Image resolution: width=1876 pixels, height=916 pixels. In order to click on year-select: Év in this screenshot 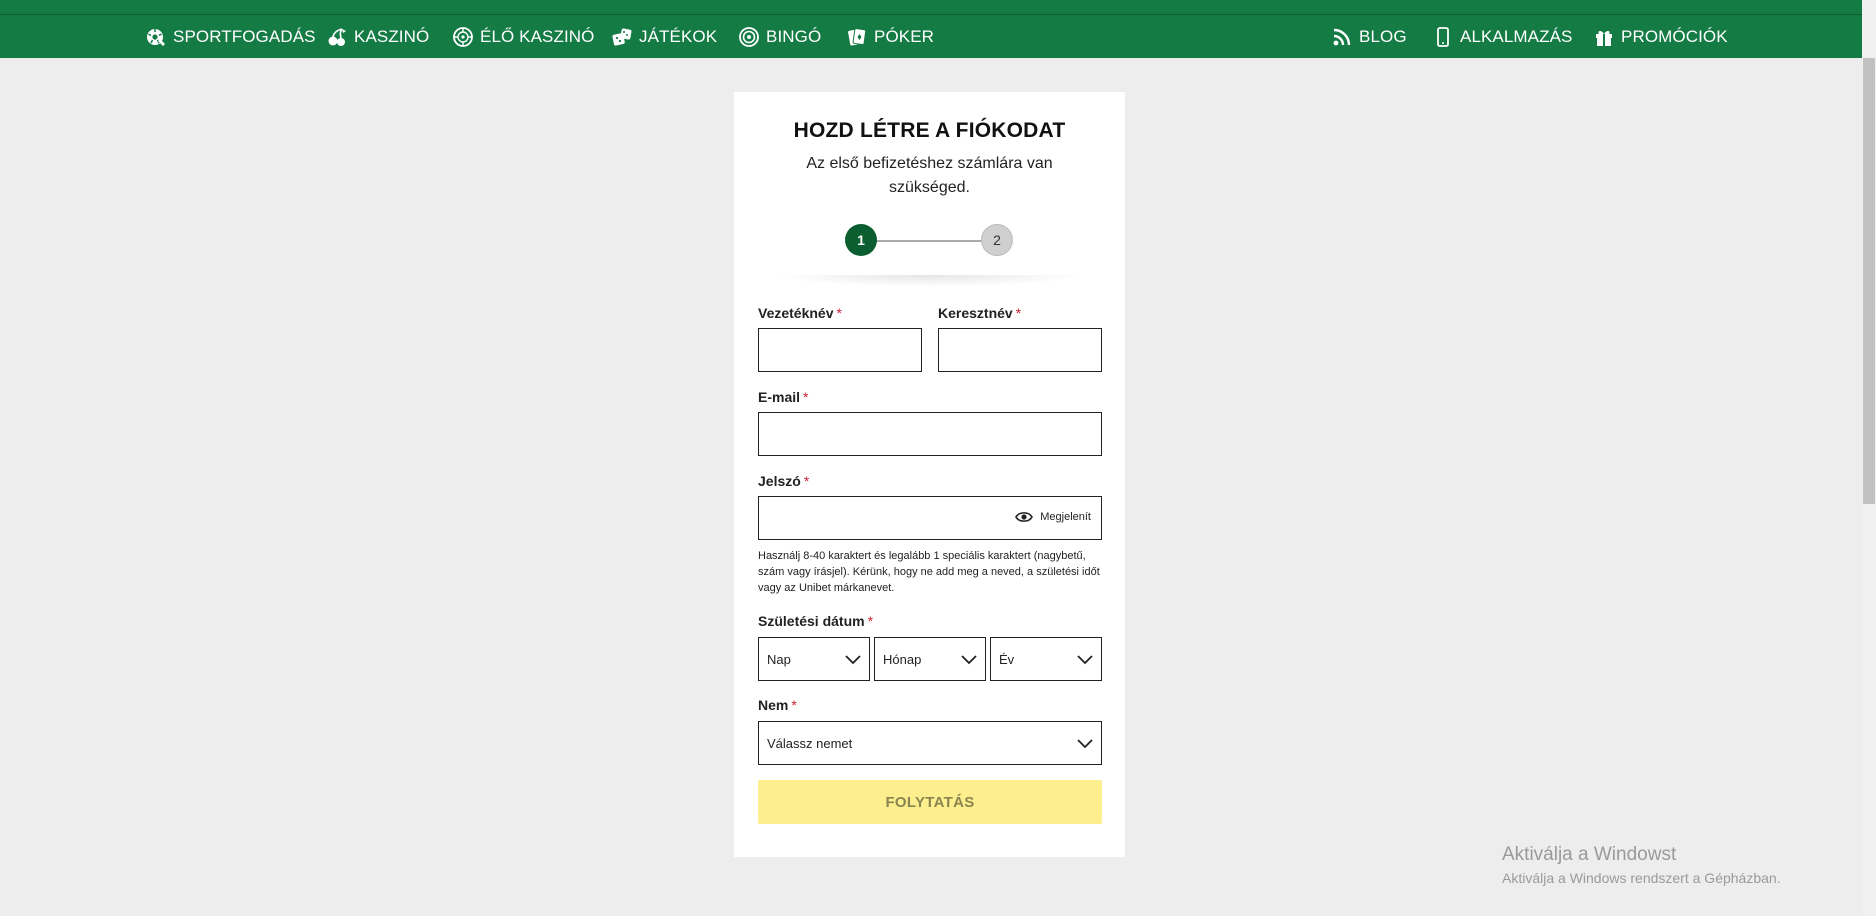, I will do `click(1046, 659)`.